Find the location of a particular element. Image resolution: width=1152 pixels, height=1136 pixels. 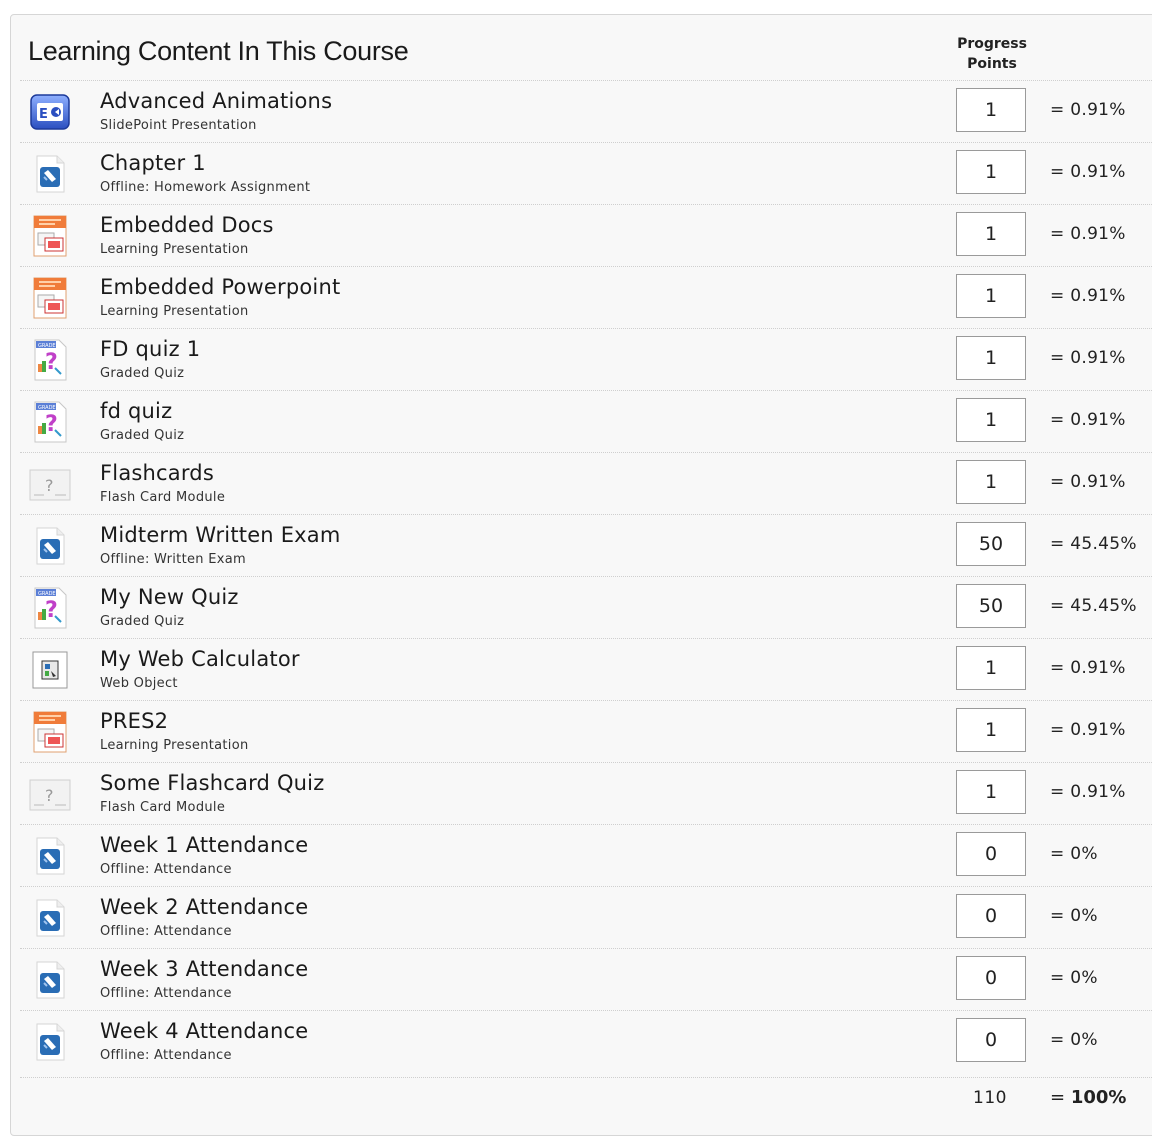

content-name: Embedded Powerpoint is located at coordinates (220, 287).